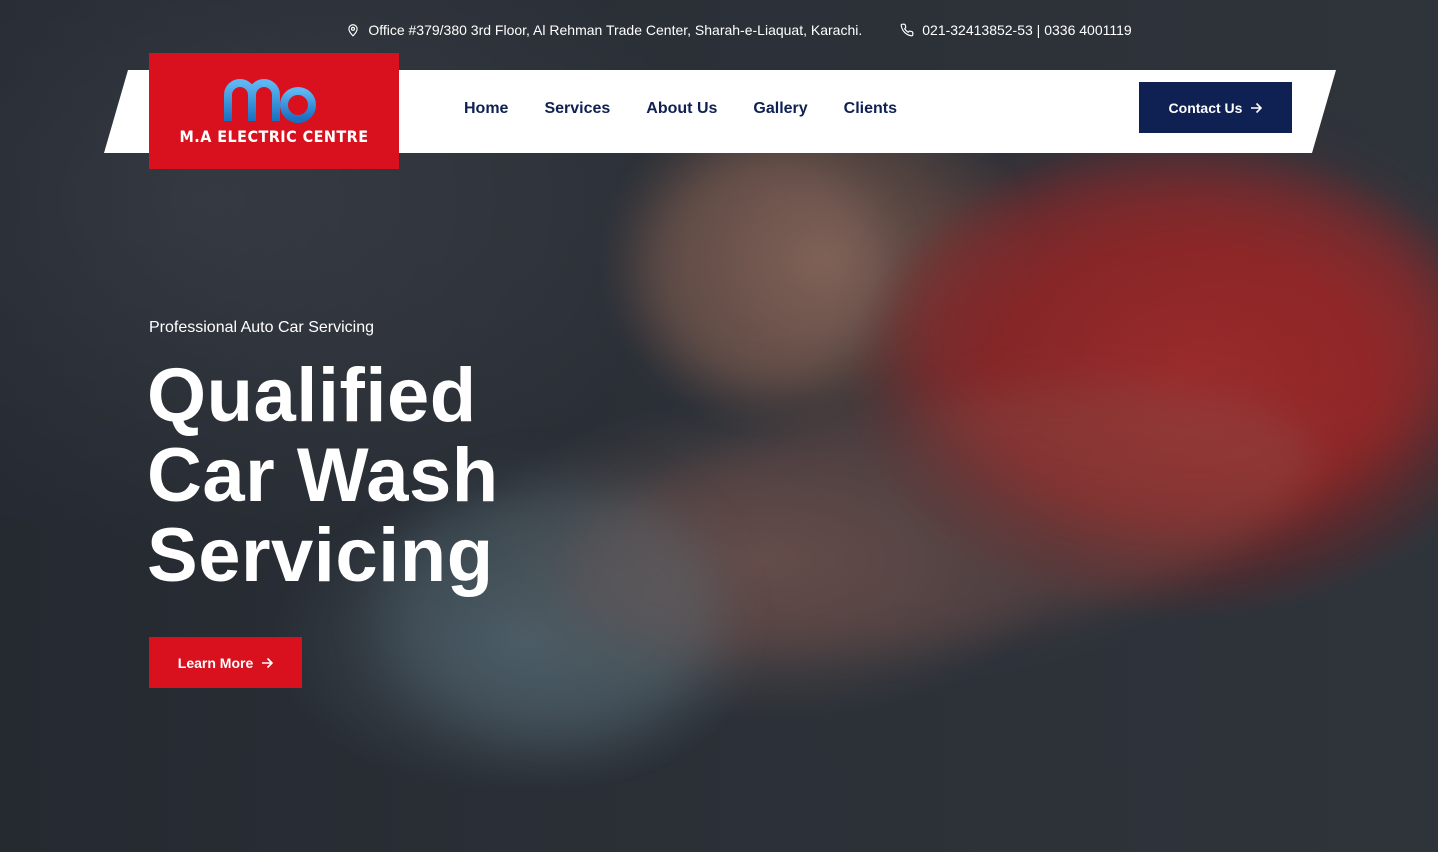 Image resolution: width=1438 pixels, height=852 pixels. I want to click on phone-text: 021-32413852-53 | 0336 4001119, so click(1027, 30).